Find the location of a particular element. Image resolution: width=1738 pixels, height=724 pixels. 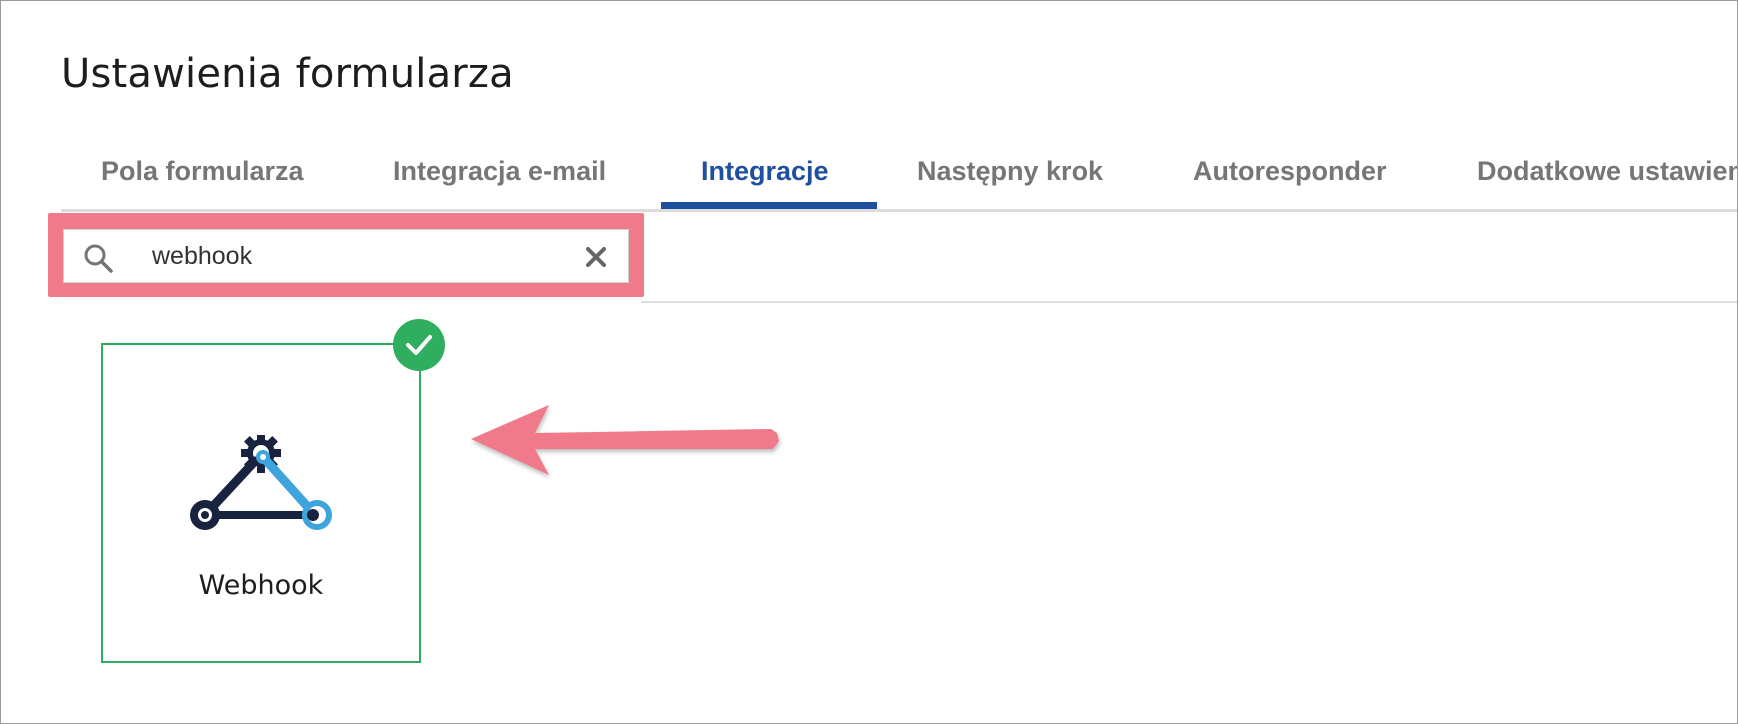

integration-card-webhook: Webhook is located at coordinates (261, 503).